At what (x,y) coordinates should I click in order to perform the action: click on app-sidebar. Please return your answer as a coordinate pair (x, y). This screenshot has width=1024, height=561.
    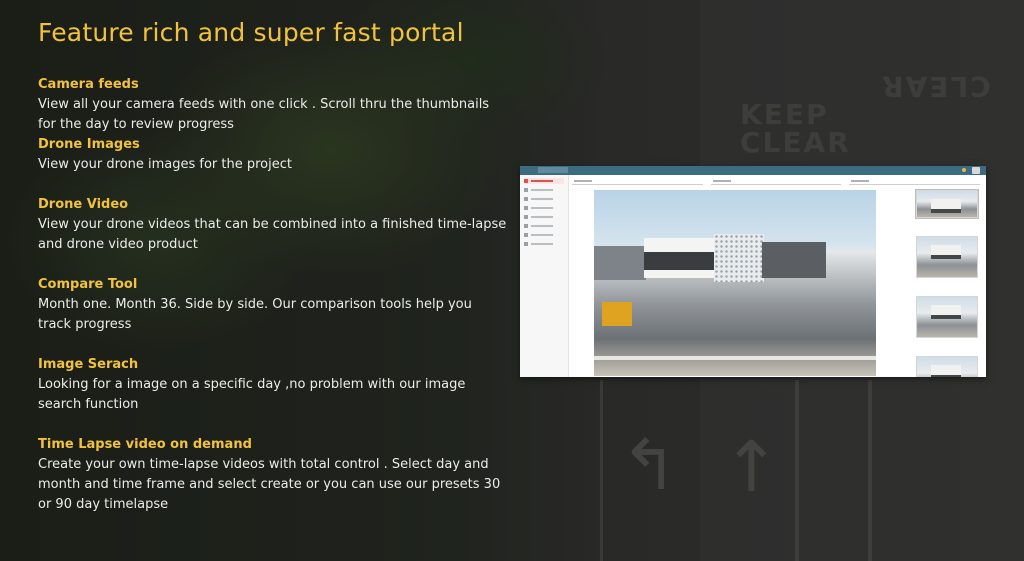
    Looking at the image, I should click on (544, 276).